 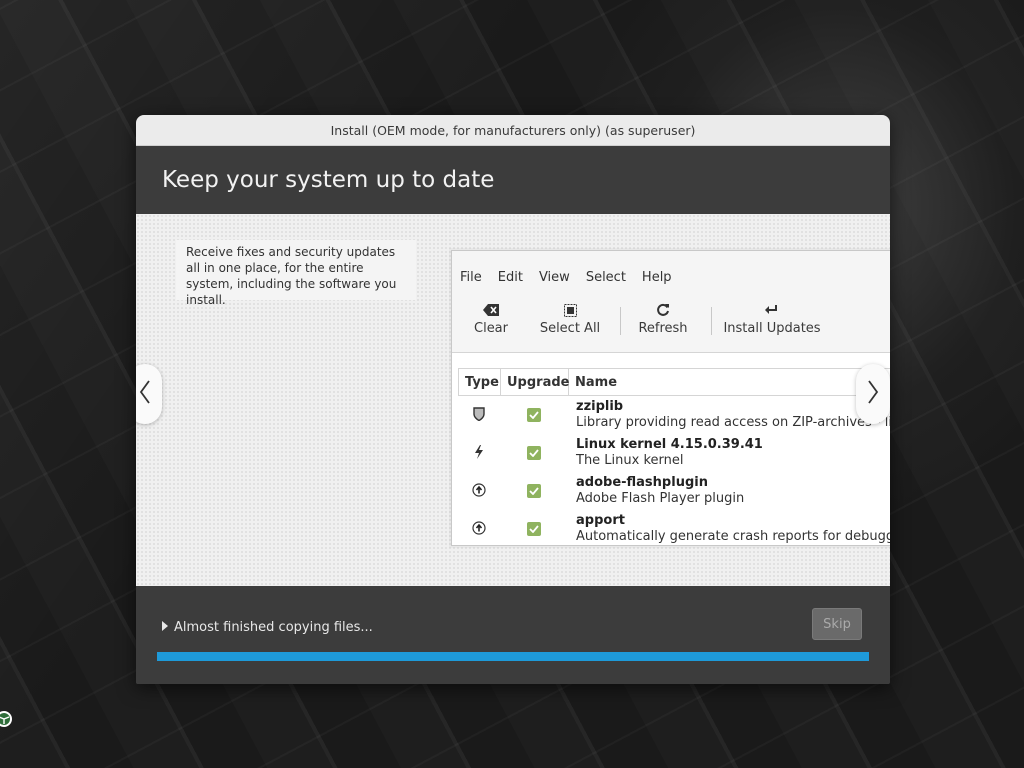 What do you see at coordinates (479, 453) in the screenshot?
I see `lightning-icon` at bounding box center [479, 453].